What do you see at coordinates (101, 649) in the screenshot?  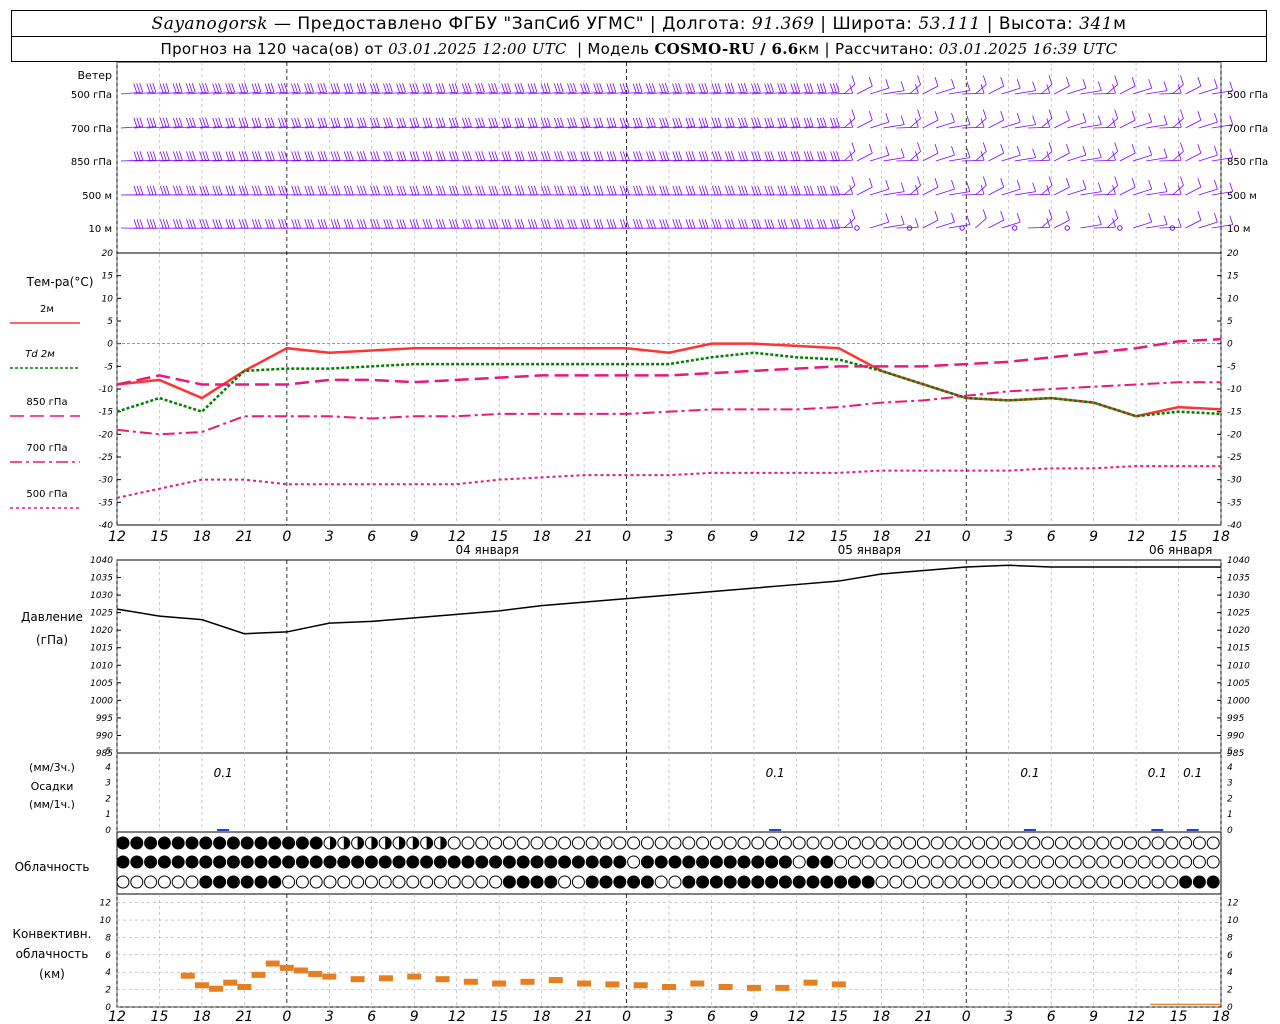 I see `pressure-y-tick-label: 1015` at bounding box center [101, 649].